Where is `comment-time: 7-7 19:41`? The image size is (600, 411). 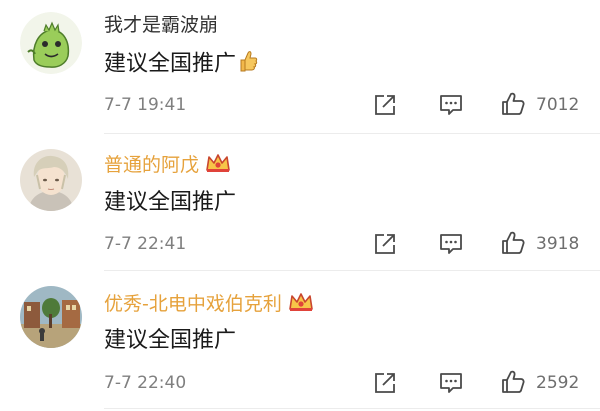 comment-time: 7-7 19:41 is located at coordinates (145, 105).